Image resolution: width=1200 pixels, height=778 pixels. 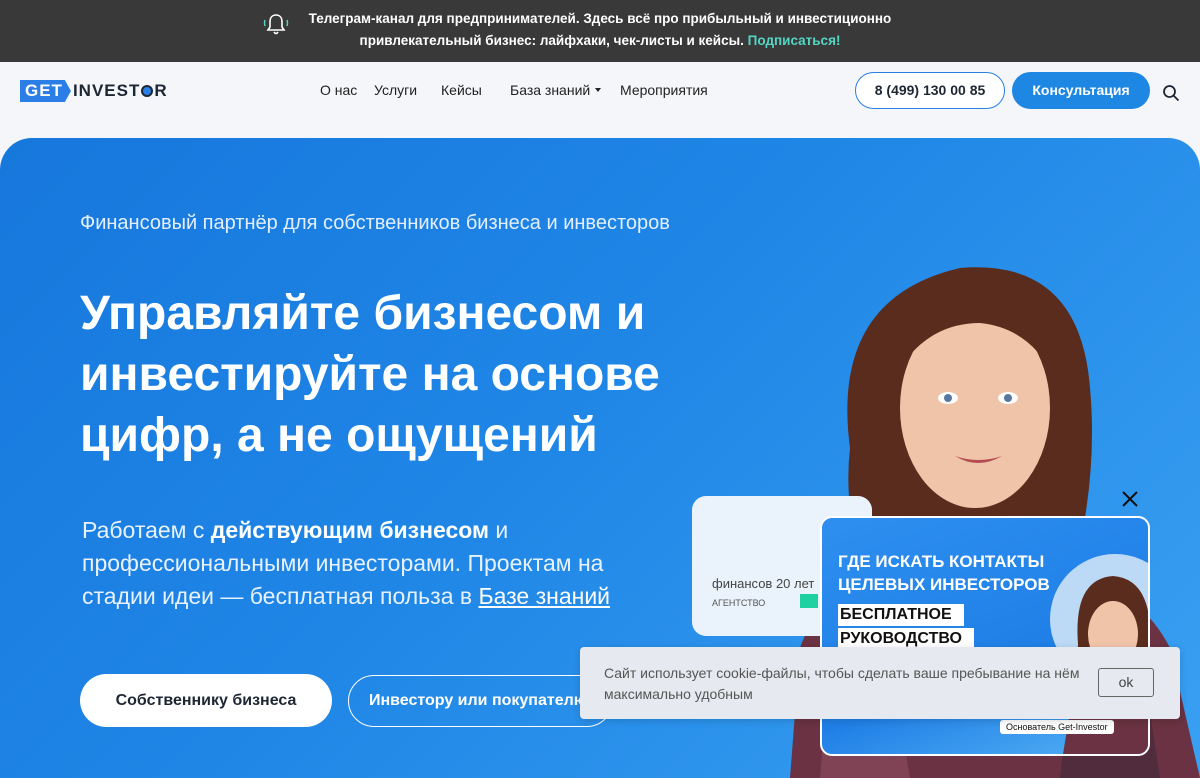 I want to click on logo-investor-part2: R, so click(x=161, y=90).